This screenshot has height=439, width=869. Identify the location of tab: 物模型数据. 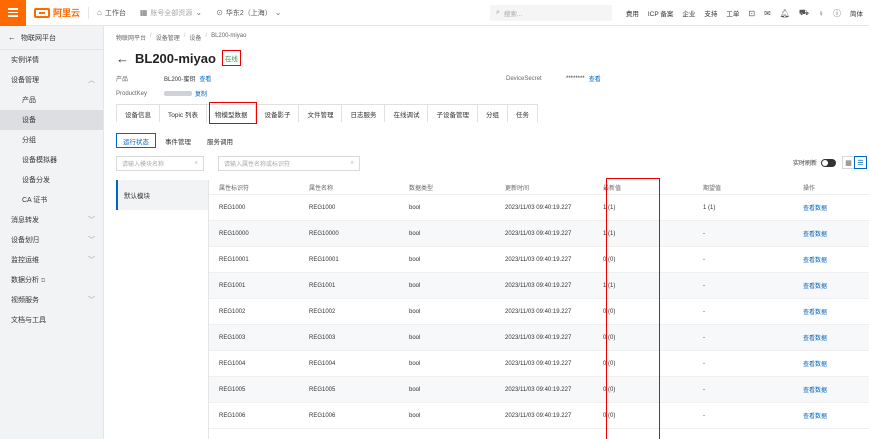
(231, 113).